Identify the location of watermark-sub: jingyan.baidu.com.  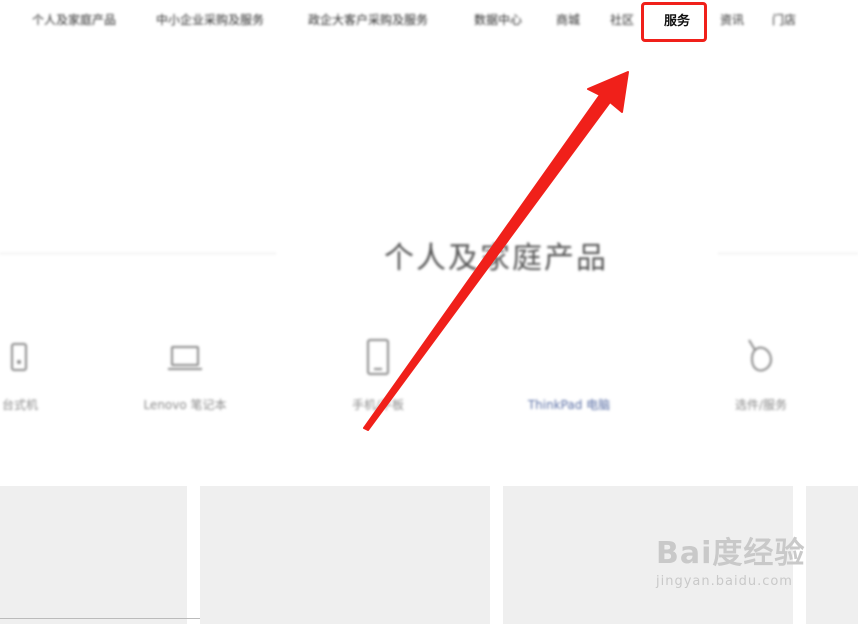
(724, 581).